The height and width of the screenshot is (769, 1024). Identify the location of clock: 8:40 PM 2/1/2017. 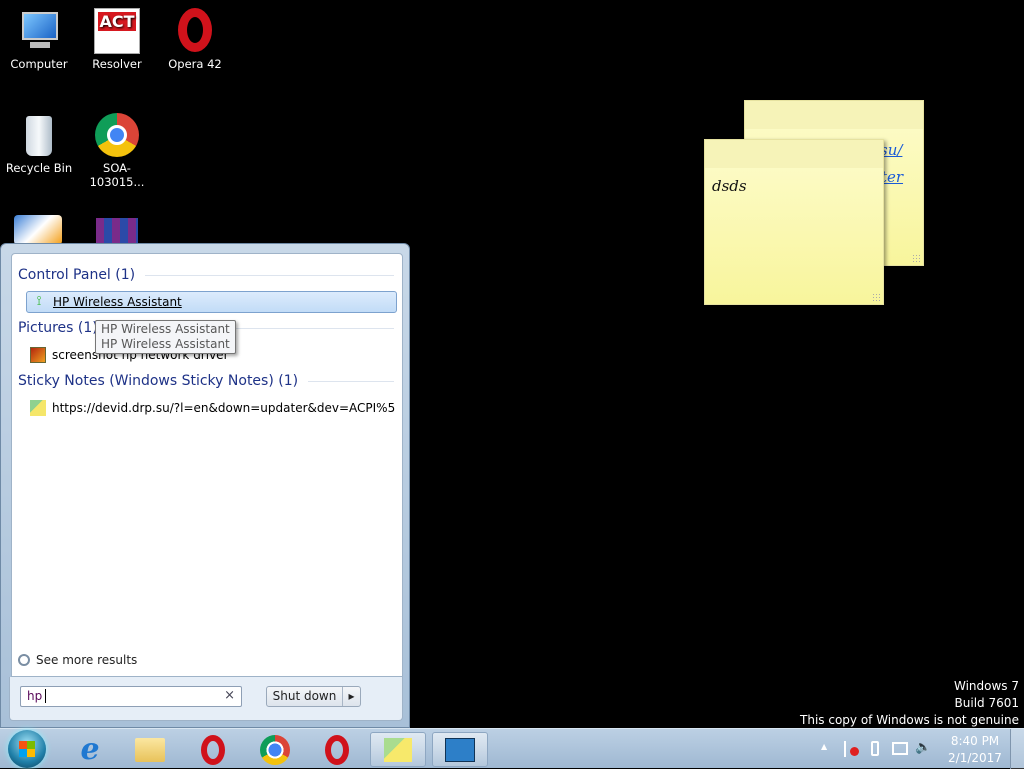
(975, 750).